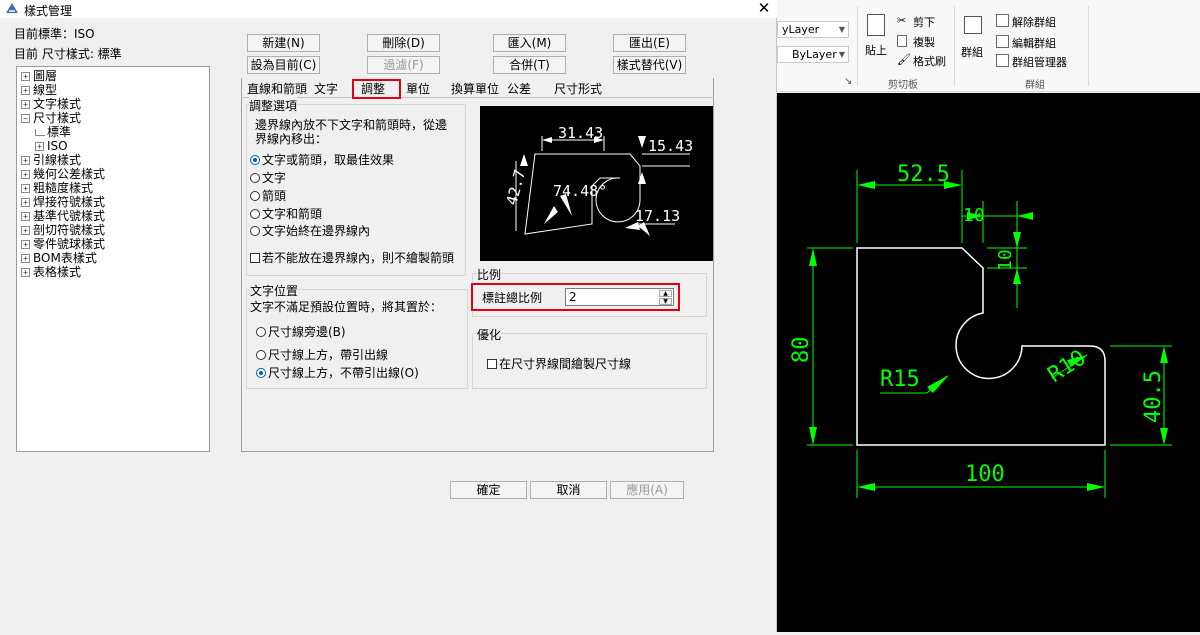 The height and width of the screenshot is (635, 1200). What do you see at coordinates (764, 9) in the screenshot?
I see `close-icon: ✕` at bounding box center [764, 9].